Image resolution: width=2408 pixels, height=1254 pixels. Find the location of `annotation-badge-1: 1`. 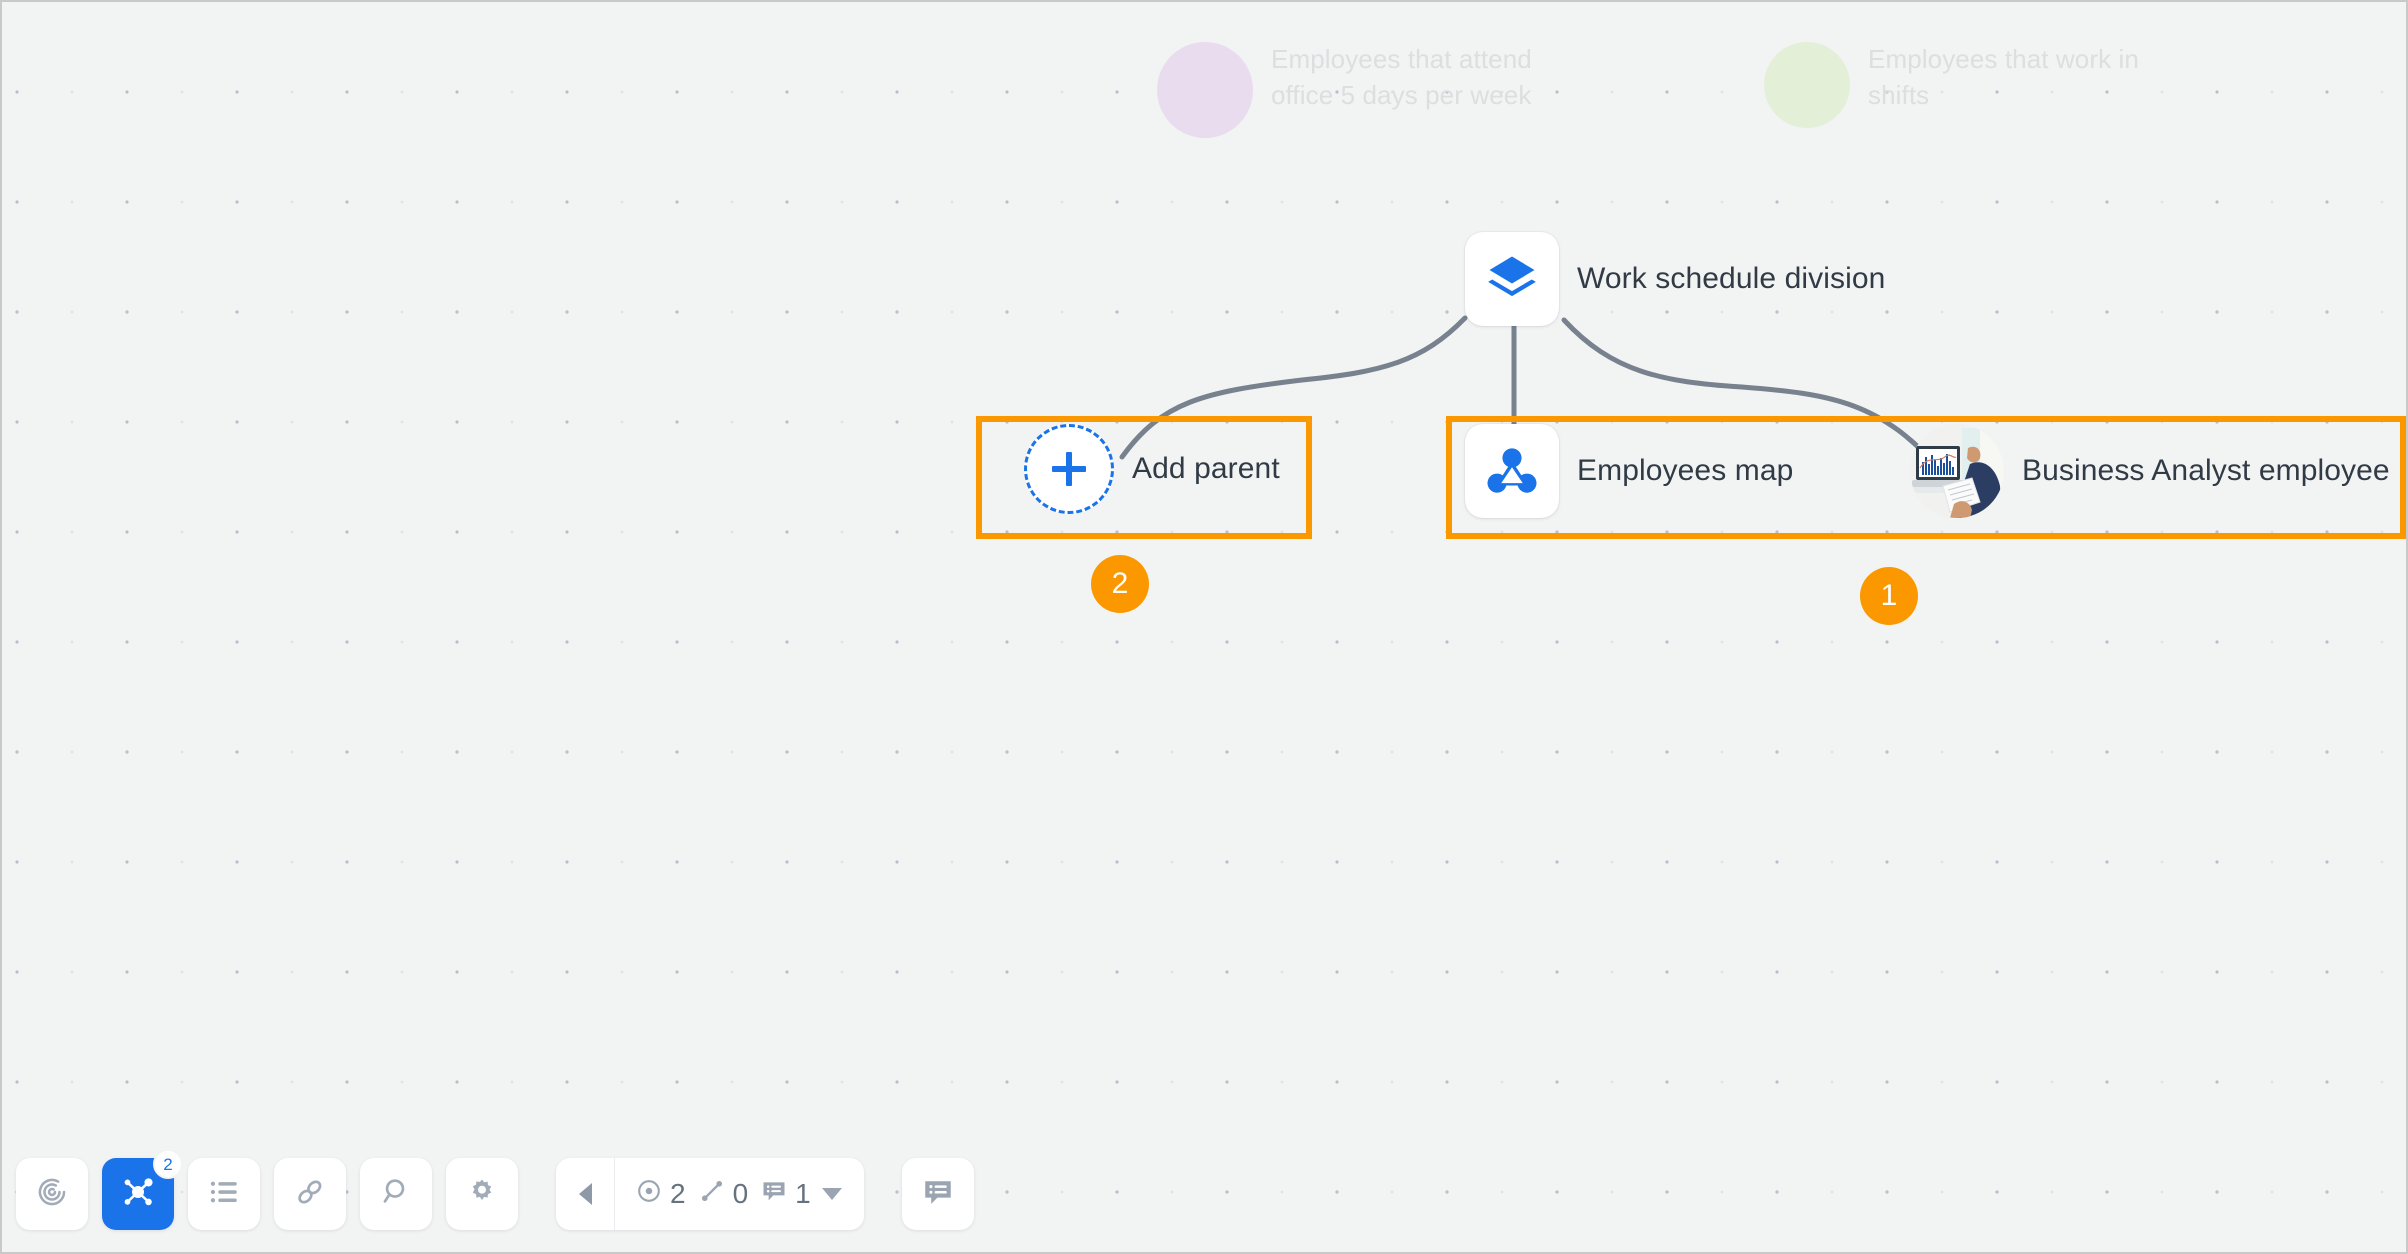

annotation-badge-1: 1 is located at coordinates (1889, 596).